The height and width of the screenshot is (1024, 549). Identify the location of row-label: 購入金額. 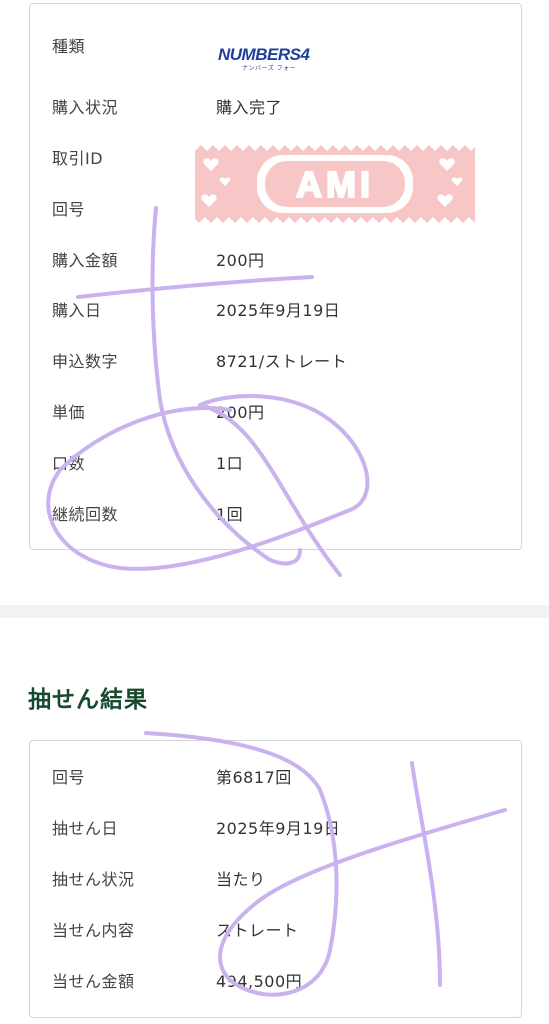
(85, 260).